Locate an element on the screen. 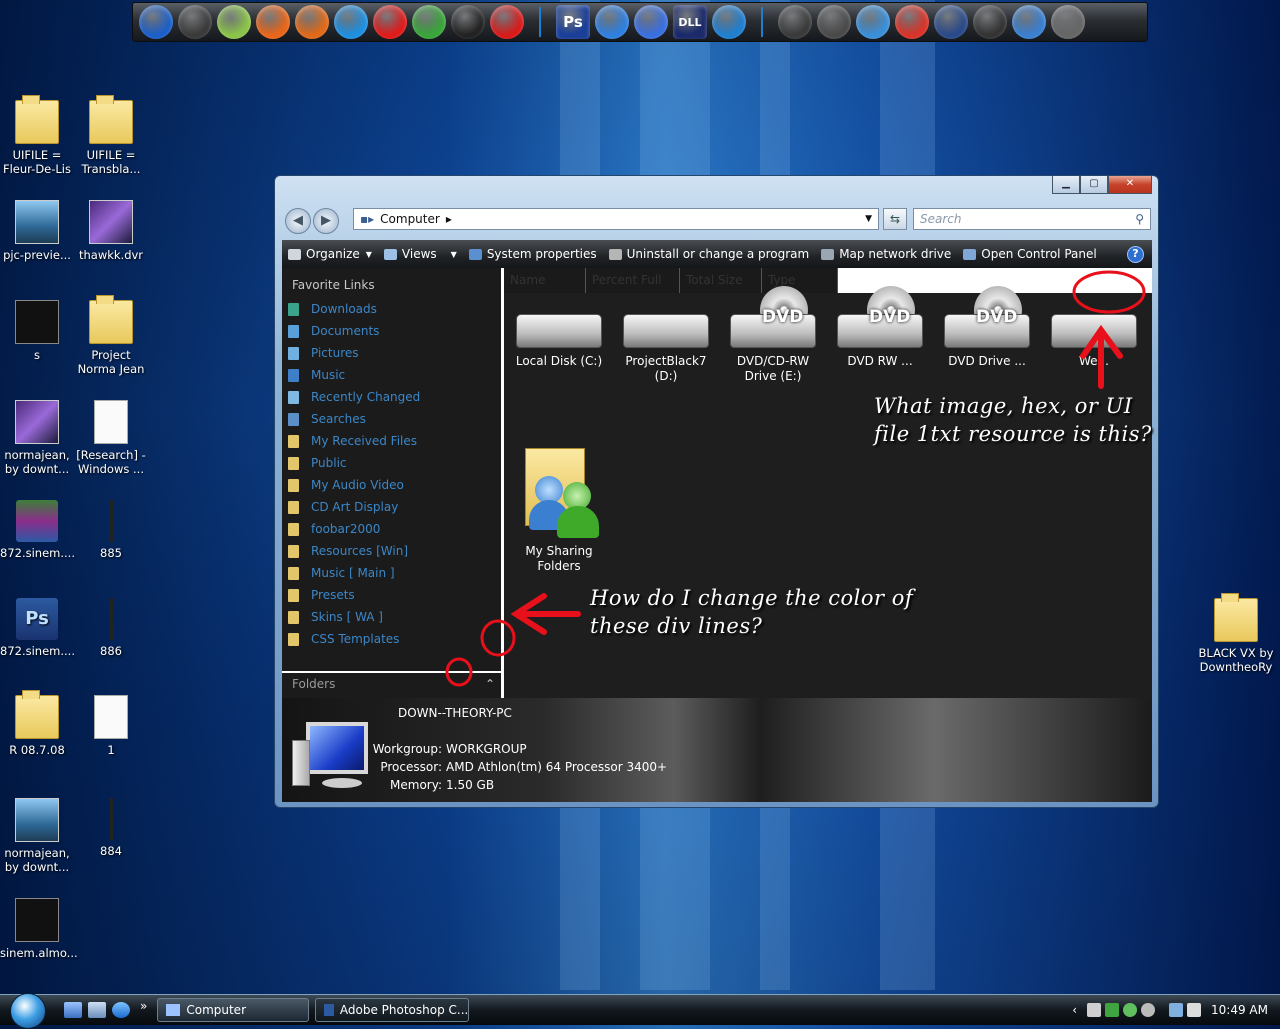 Image resolution: width=1280 pixels, height=1029 pixels. views-menu: Views ▼ is located at coordinates (420, 254).